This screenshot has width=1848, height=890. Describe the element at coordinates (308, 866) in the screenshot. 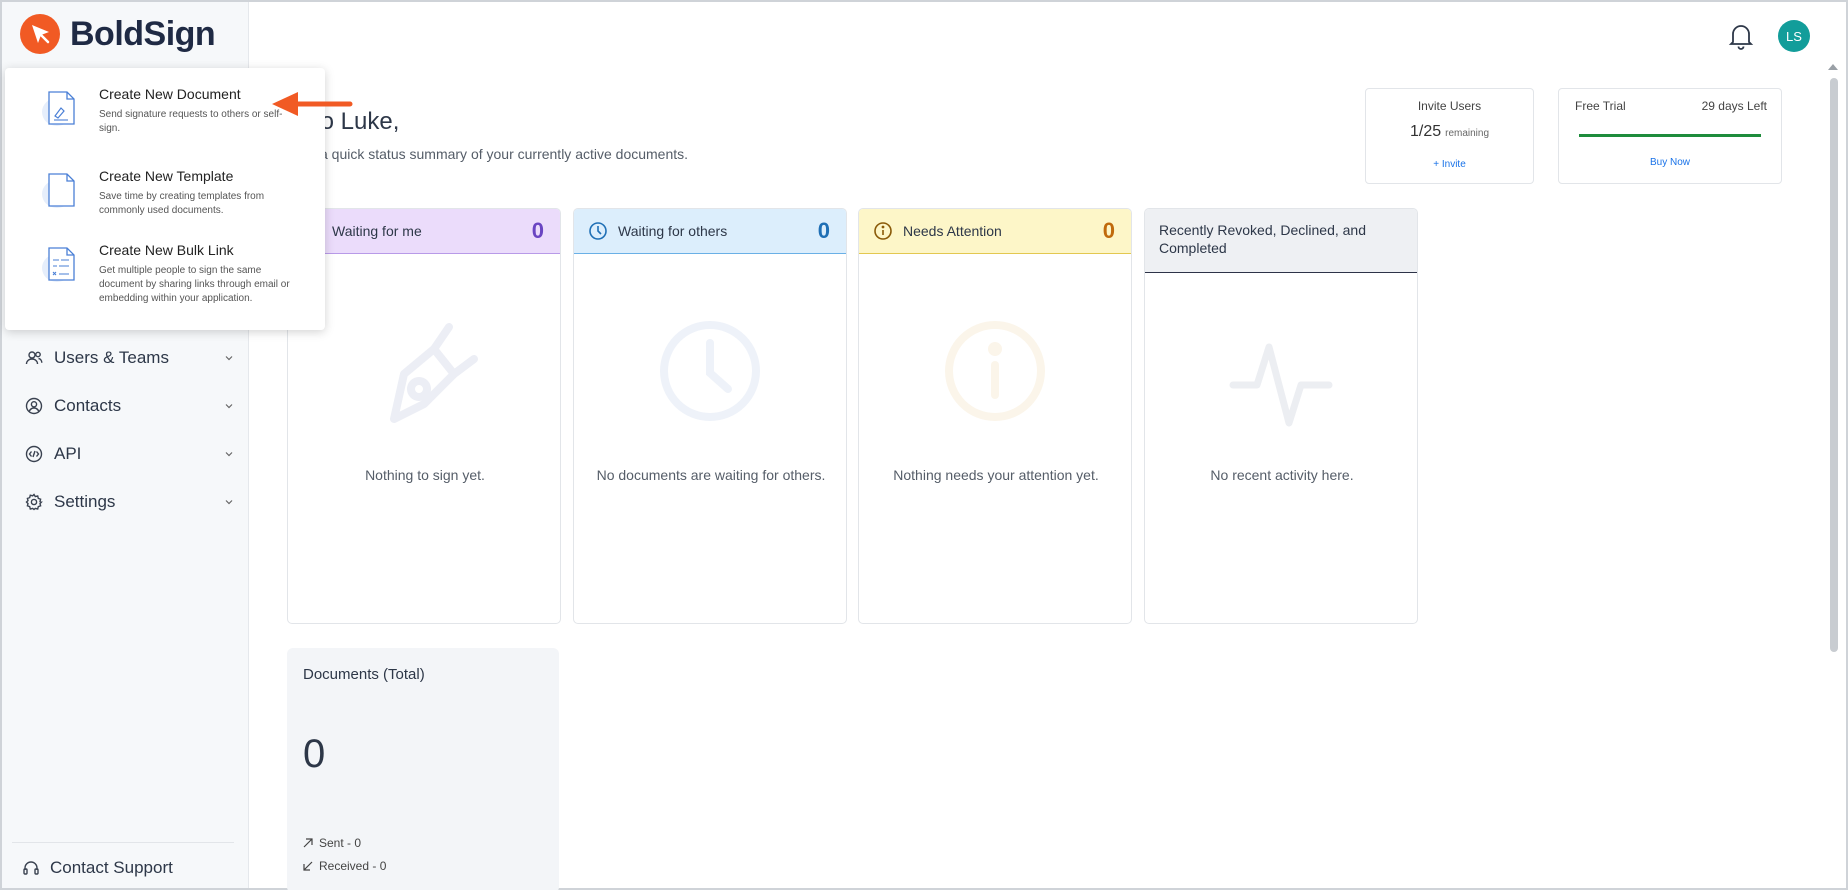

I see `arrow-down-left-icon` at that location.